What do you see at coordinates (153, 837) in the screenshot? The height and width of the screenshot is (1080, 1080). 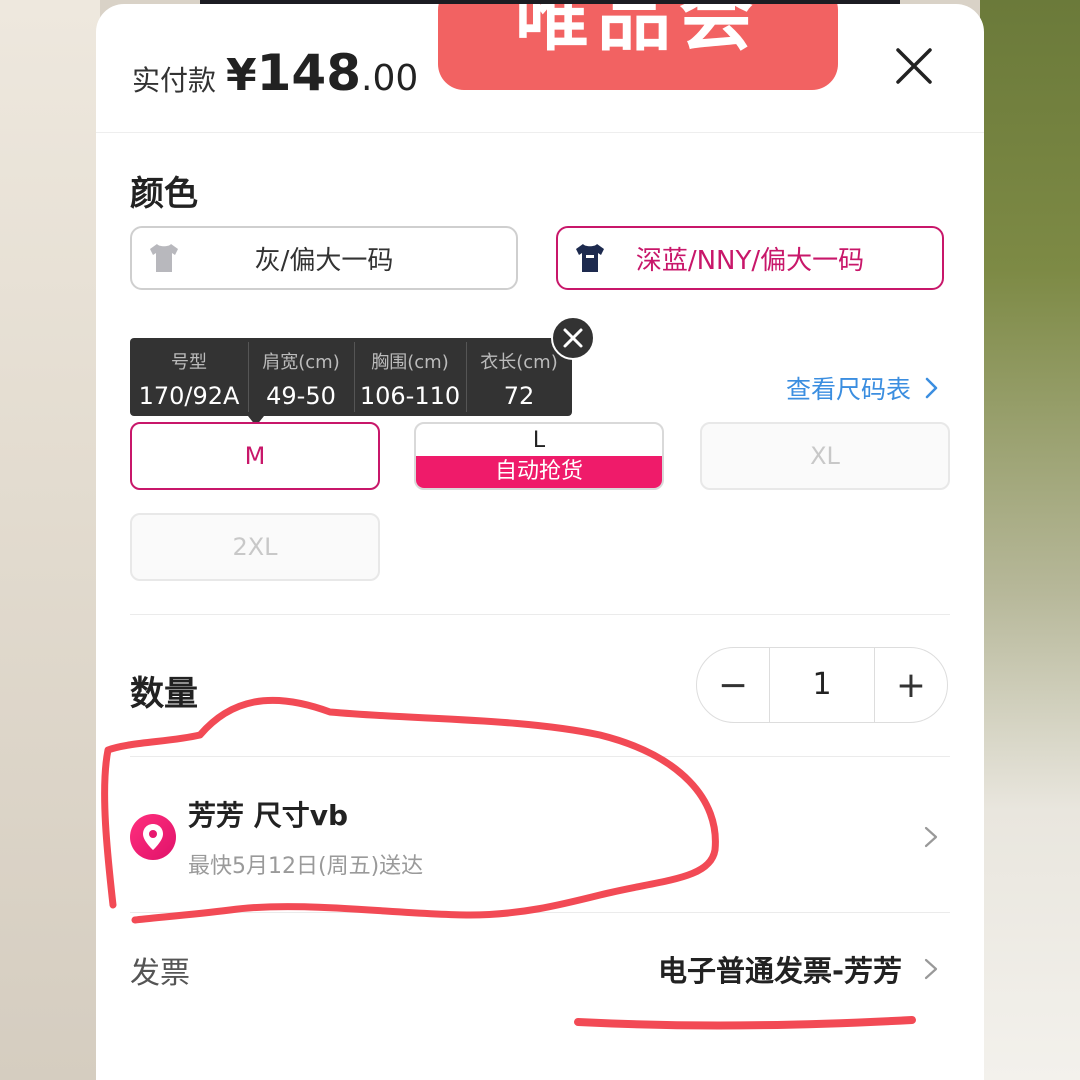 I see `location-pin-icon` at bounding box center [153, 837].